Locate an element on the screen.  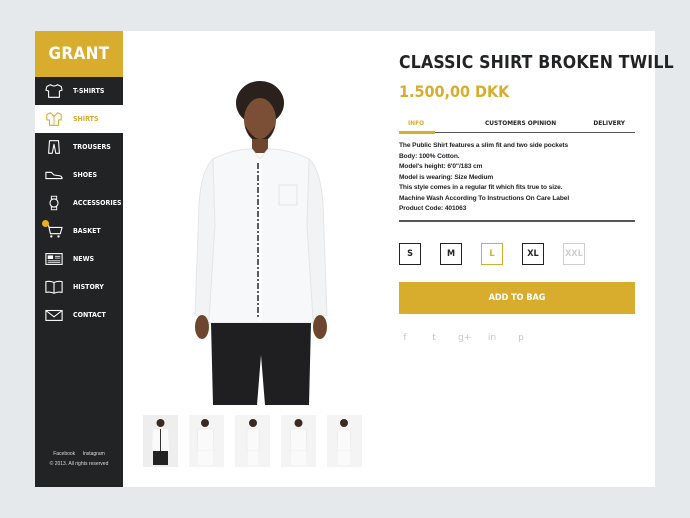
instagram-link: Instagram is located at coordinates (94, 454).